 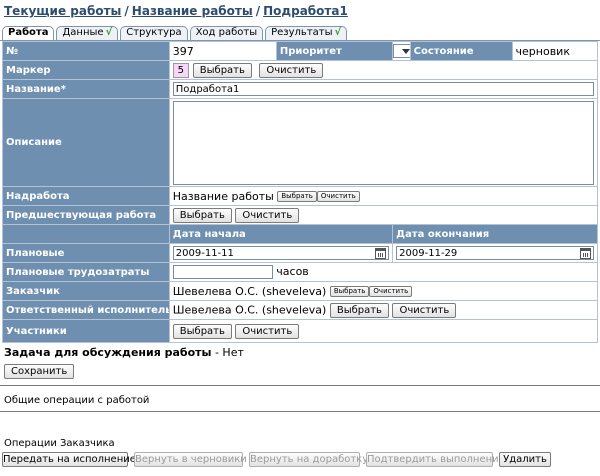 I want to click on row-labor: Плановые трудозатраты часов, so click(x=300, y=272).